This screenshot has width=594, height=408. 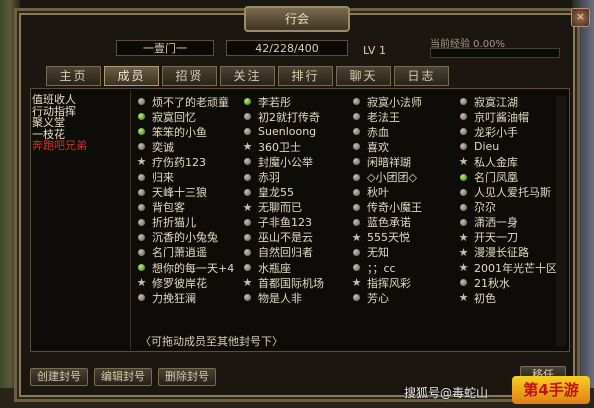 I want to click on close-button: ×, so click(x=580, y=17).